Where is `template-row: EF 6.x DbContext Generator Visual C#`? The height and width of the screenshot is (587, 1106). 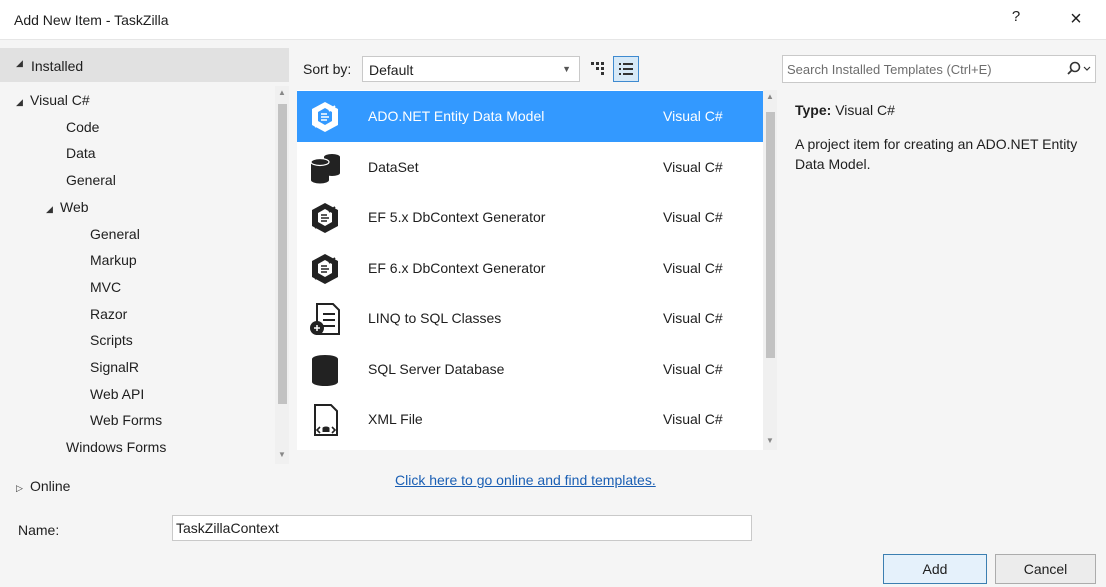 template-row: EF 6.x DbContext Generator Visual C# is located at coordinates (530, 268).